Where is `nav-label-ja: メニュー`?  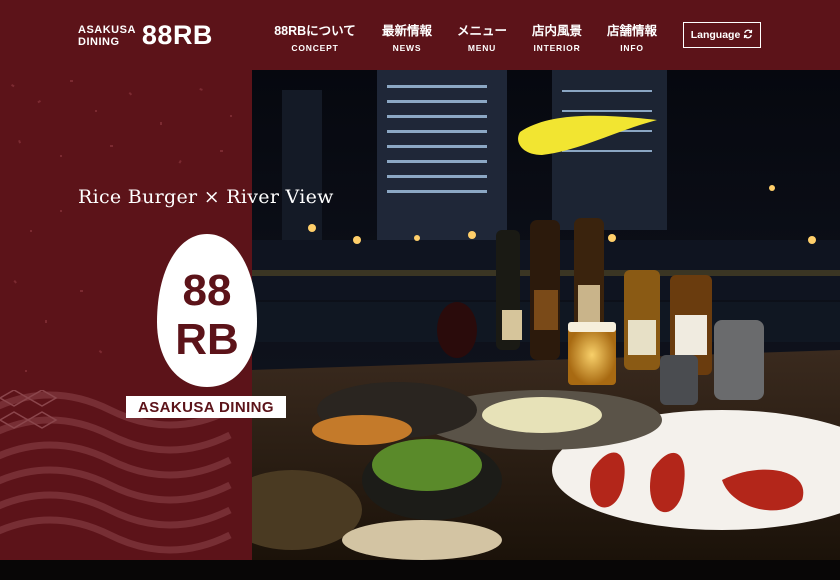
nav-label-ja: メニュー is located at coordinates (482, 31).